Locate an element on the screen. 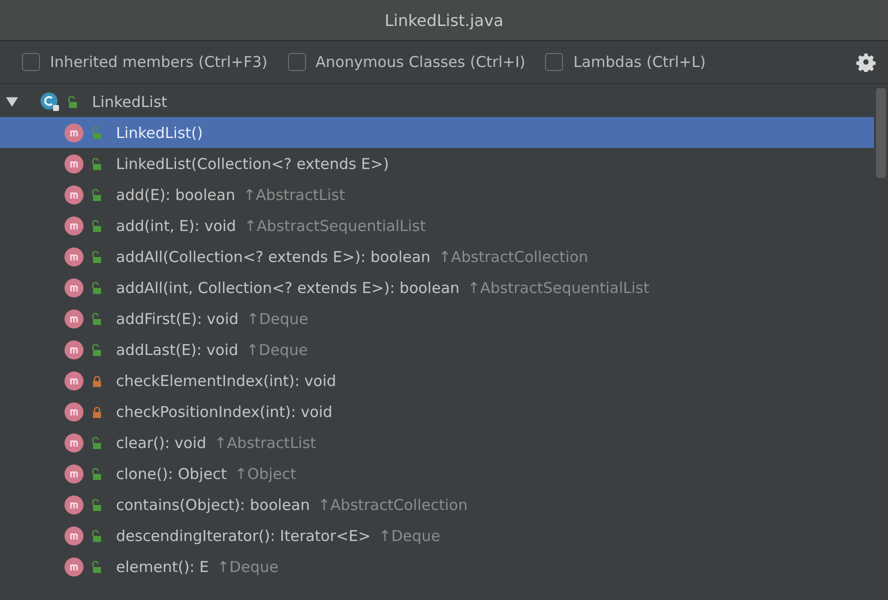  method-row: LinkedList() is located at coordinates (437, 132).